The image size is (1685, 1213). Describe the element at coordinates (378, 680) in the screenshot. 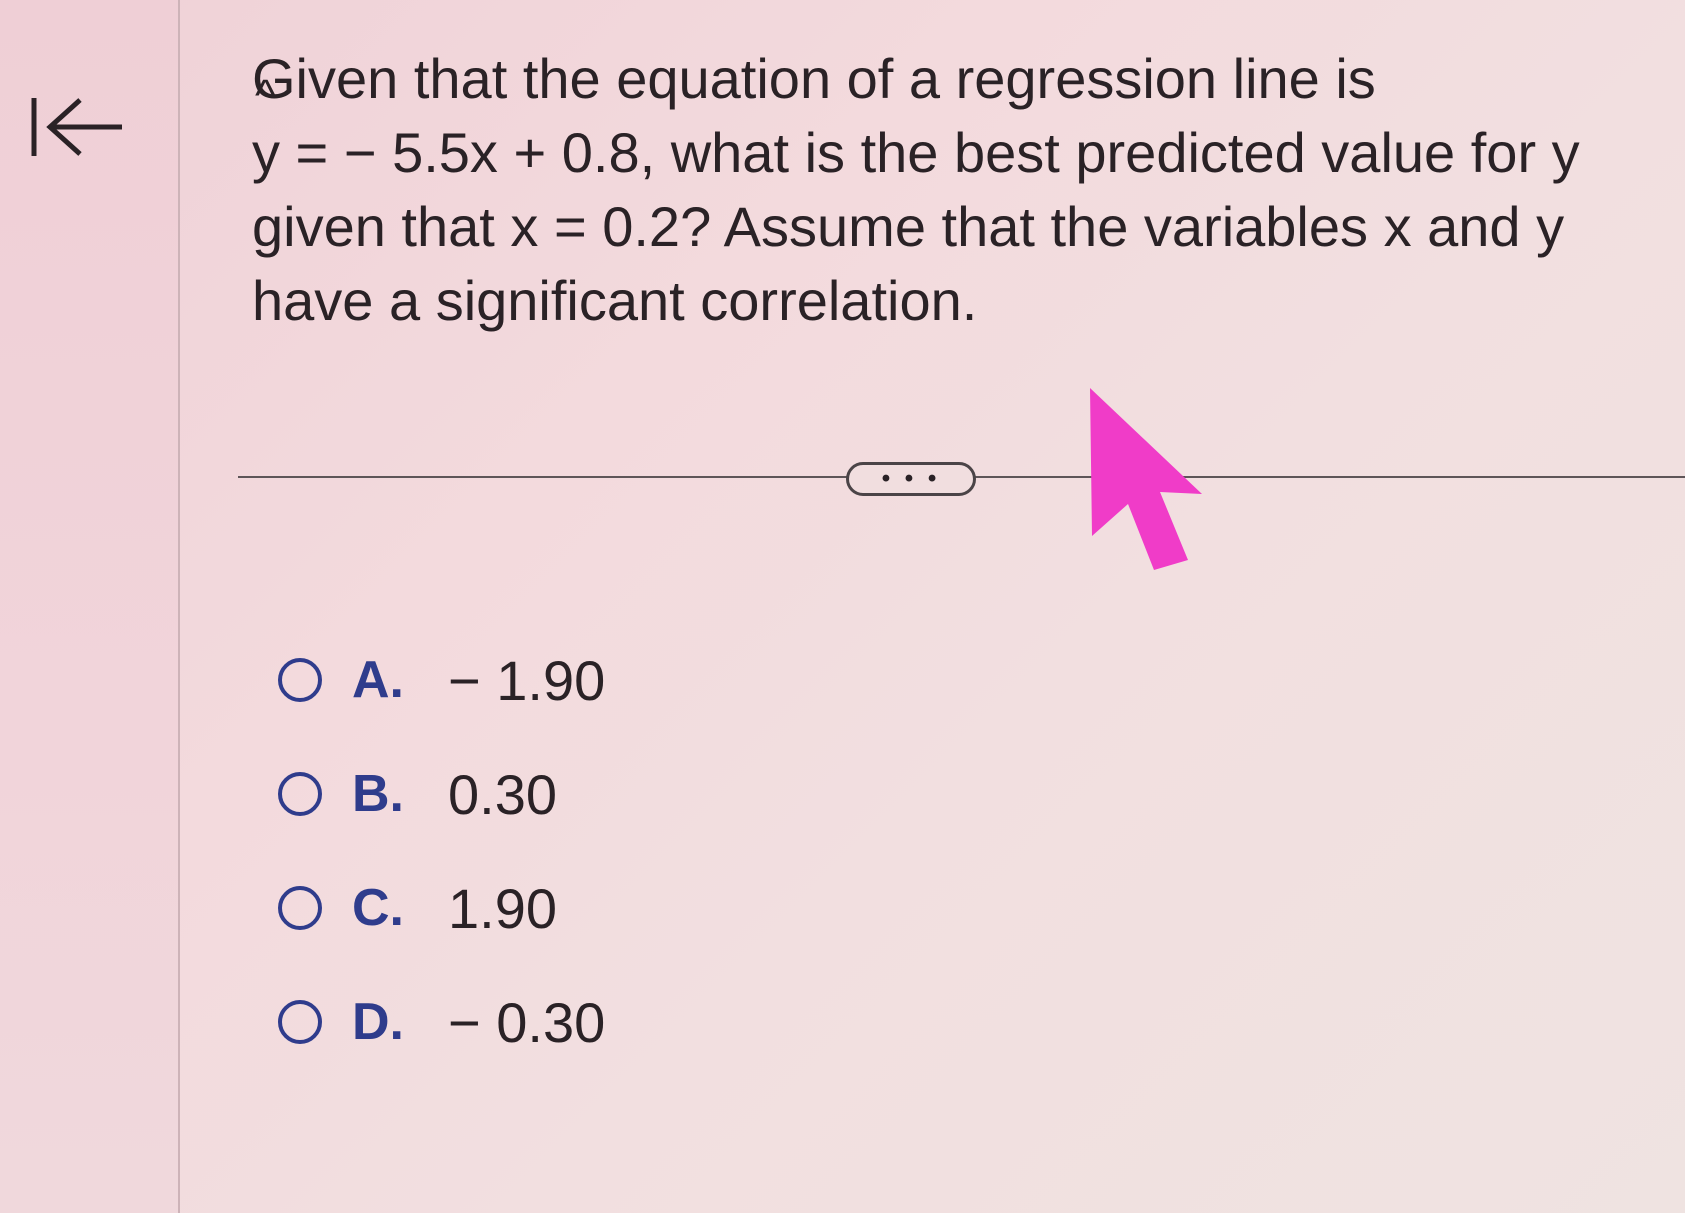

I see `option-a-letter: A.` at that location.